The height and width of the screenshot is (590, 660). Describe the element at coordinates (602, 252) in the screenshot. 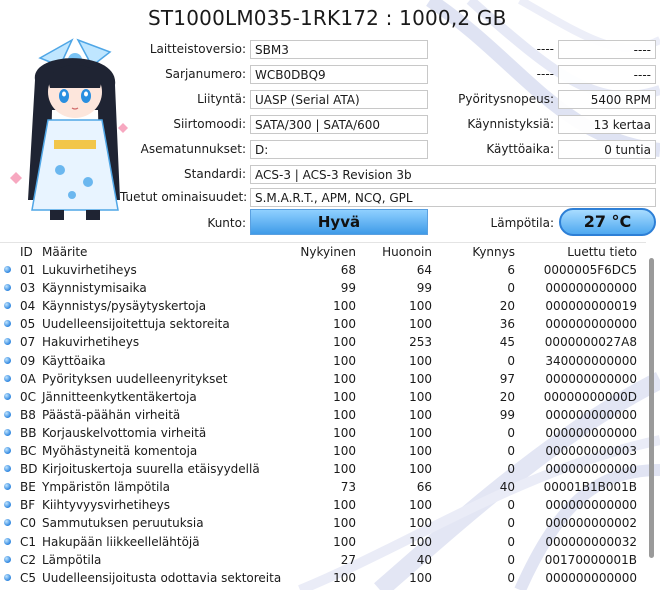

I see `column-header-raw-value: Luettu tieto` at that location.